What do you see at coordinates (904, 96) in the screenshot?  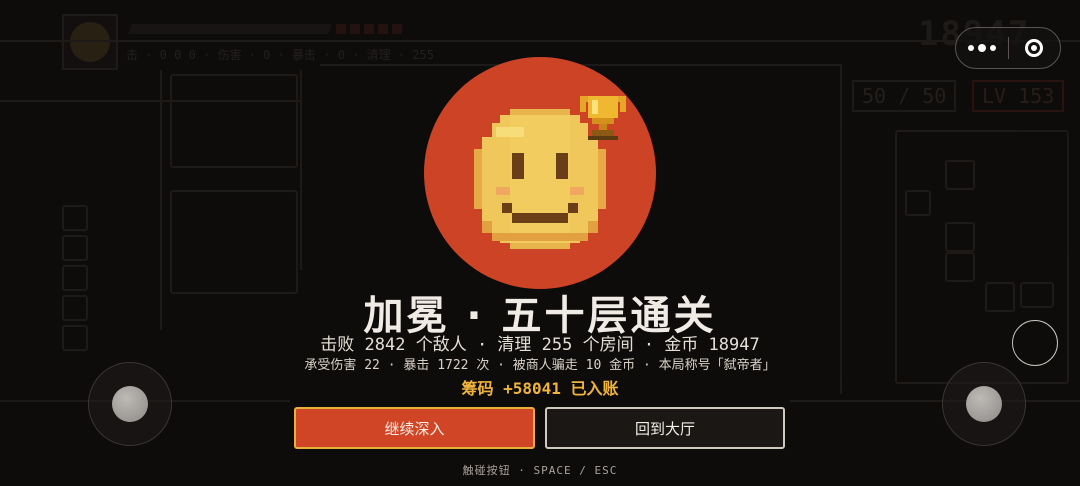 I see `hud-hp-display: 50 / 50` at bounding box center [904, 96].